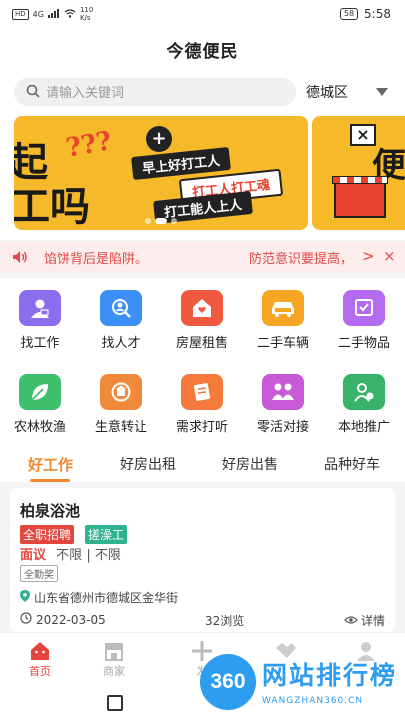 The image size is (405, 720). I want to click on category-find-job: 找工作, so click(40, 320).